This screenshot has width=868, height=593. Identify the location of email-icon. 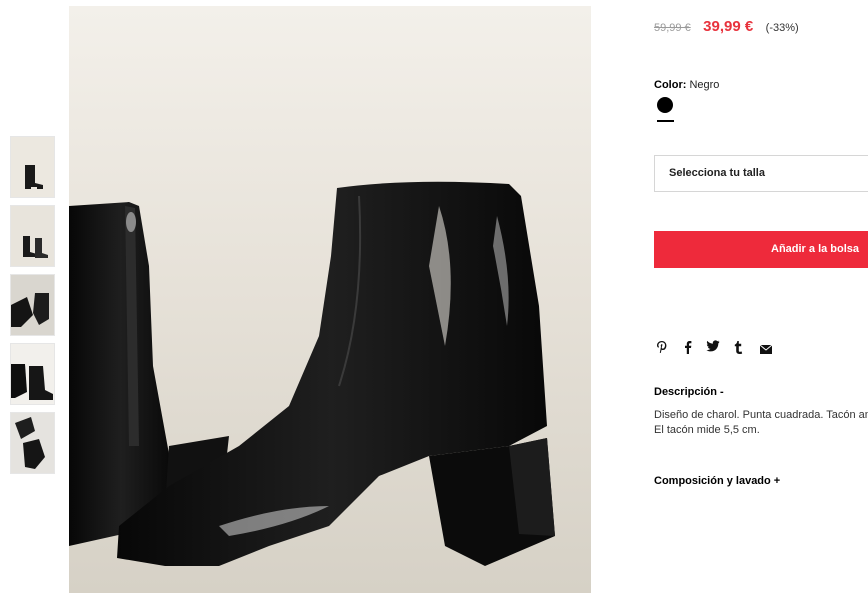
(766, 350).